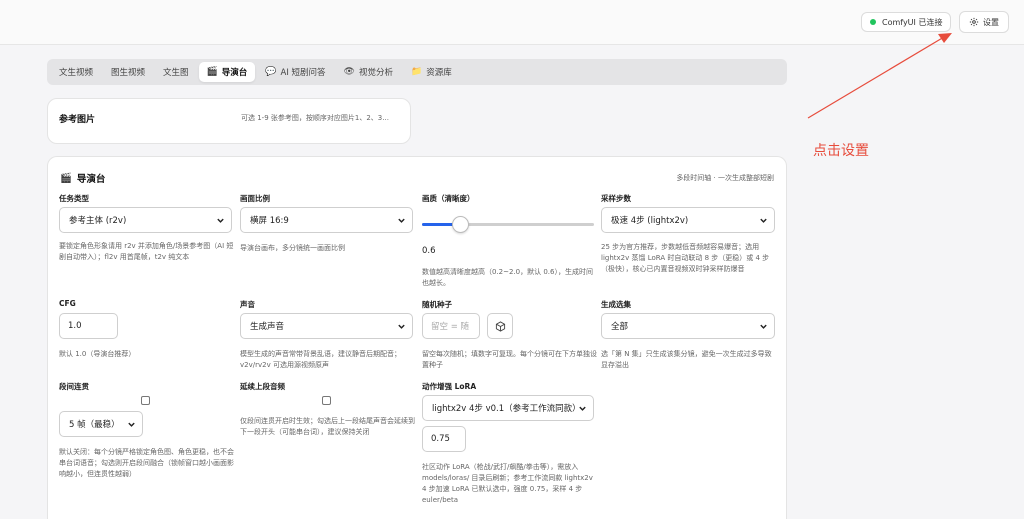 The height and width of the screenshot is (519, 1024). What do you see at coordinates (879, 76) in the screenshot?
I see `annotation-arrow-icon` at bounding box center [879, 76].